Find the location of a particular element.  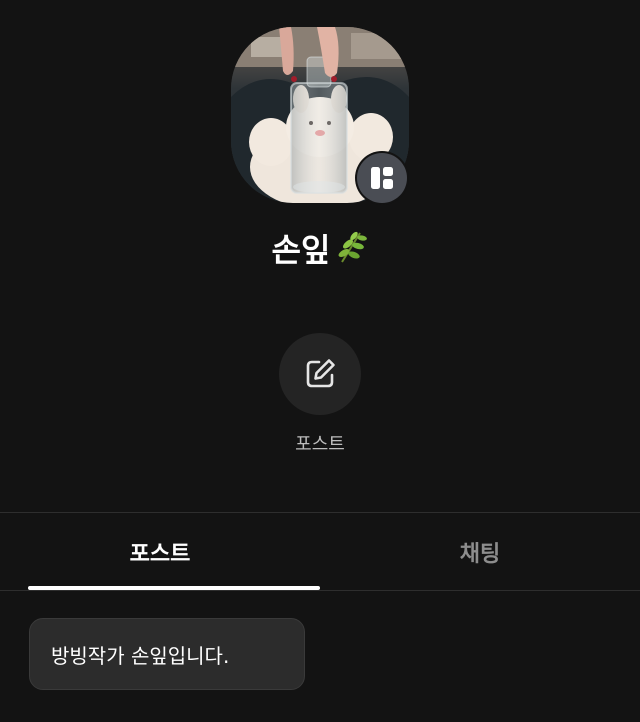

post-action: 포스트 is located at coordinates (320, 395).